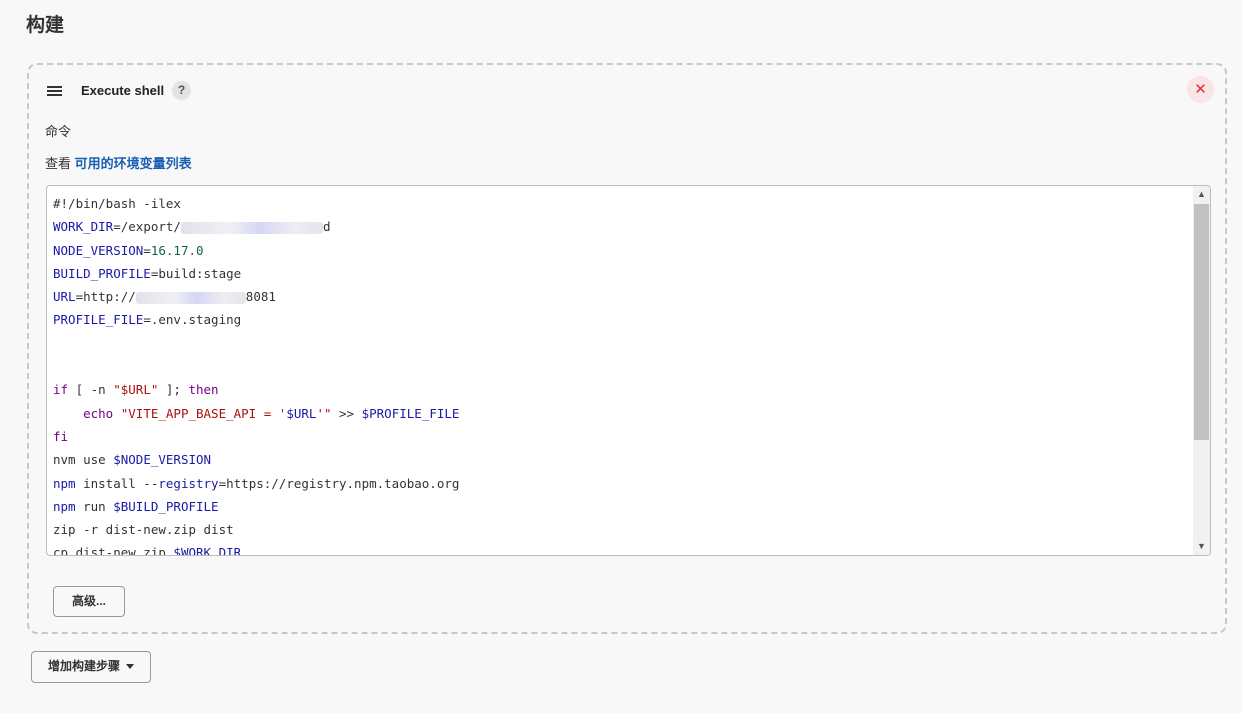  Describe the element at coordinates (117, 203) in the screenshot. I see `code-line: #!/bin/bash -ilex` at that location.